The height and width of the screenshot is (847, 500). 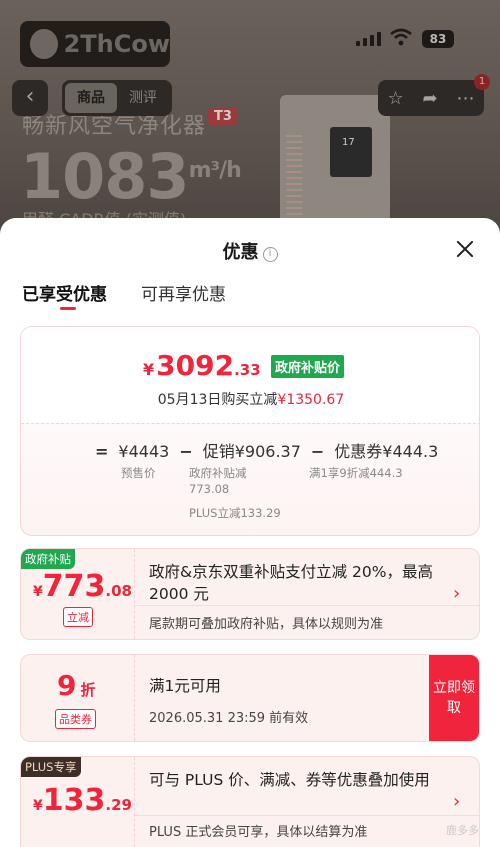 What do you see at coordinates (44, 44) in the screenshot?
I see `logo-icon` at bounding box center [44, 44].